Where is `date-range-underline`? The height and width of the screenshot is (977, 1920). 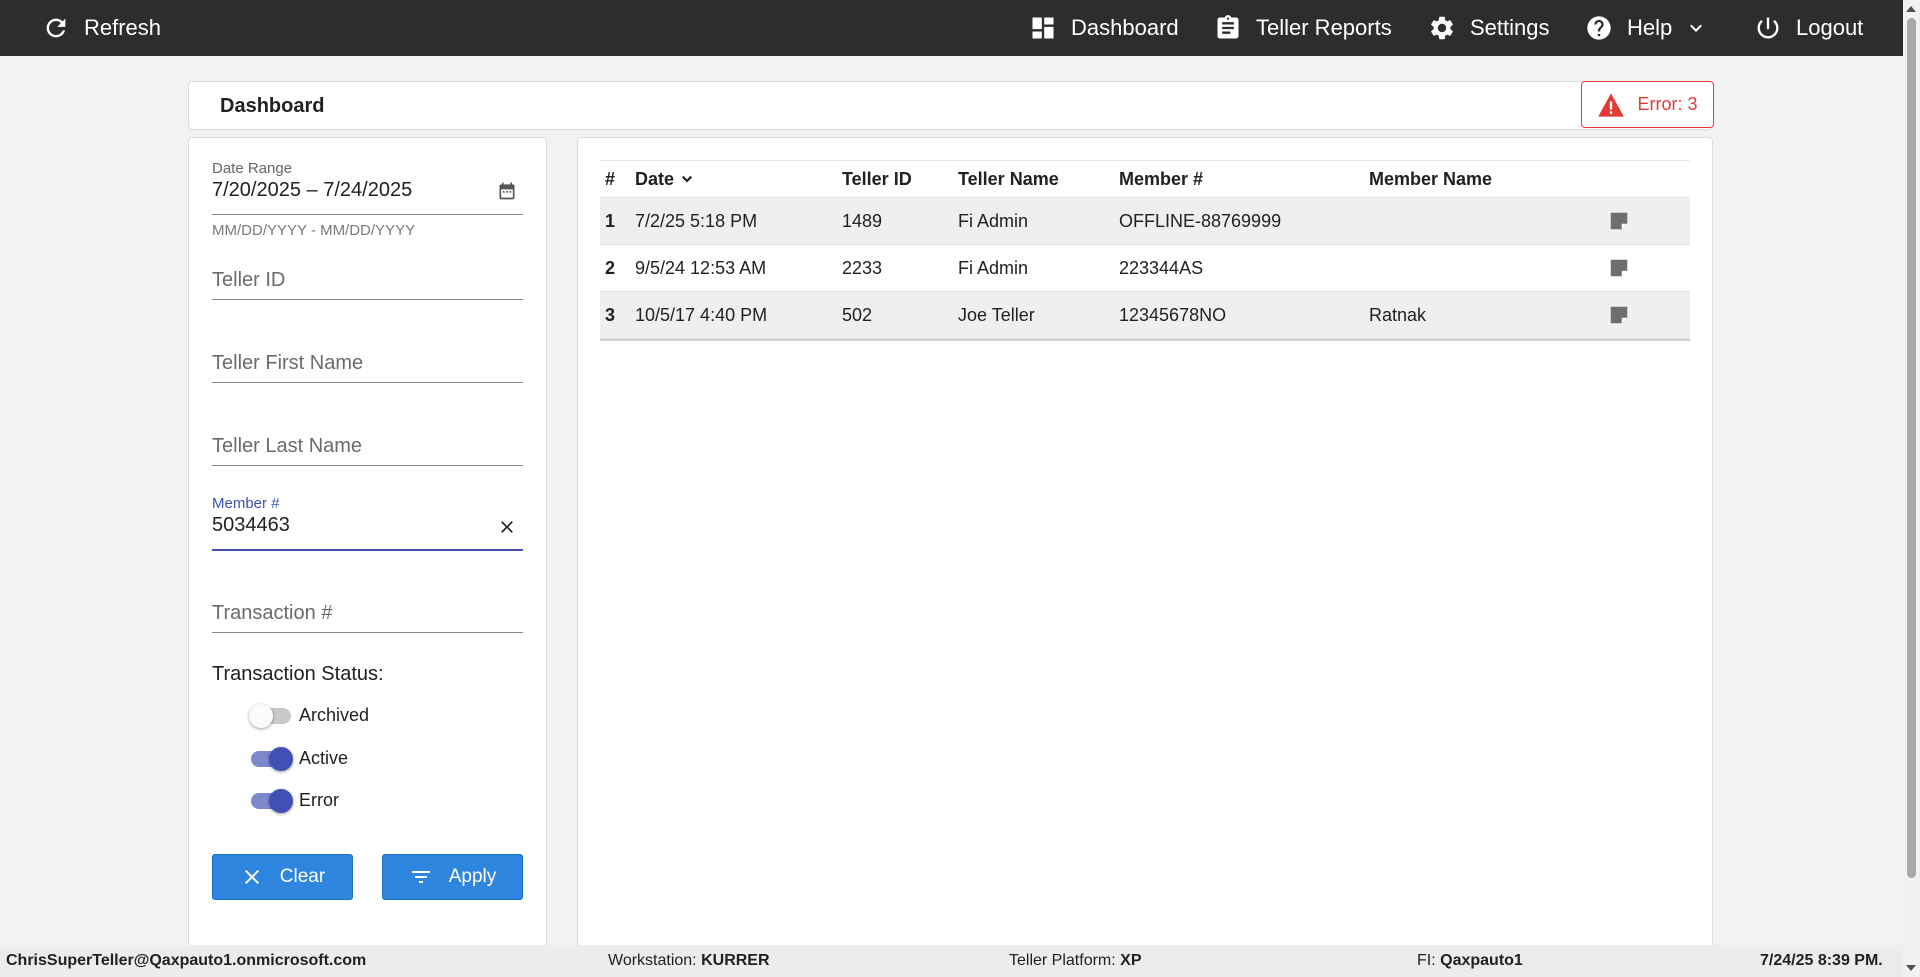
date-range-underline is located at coordinates (367, 214).